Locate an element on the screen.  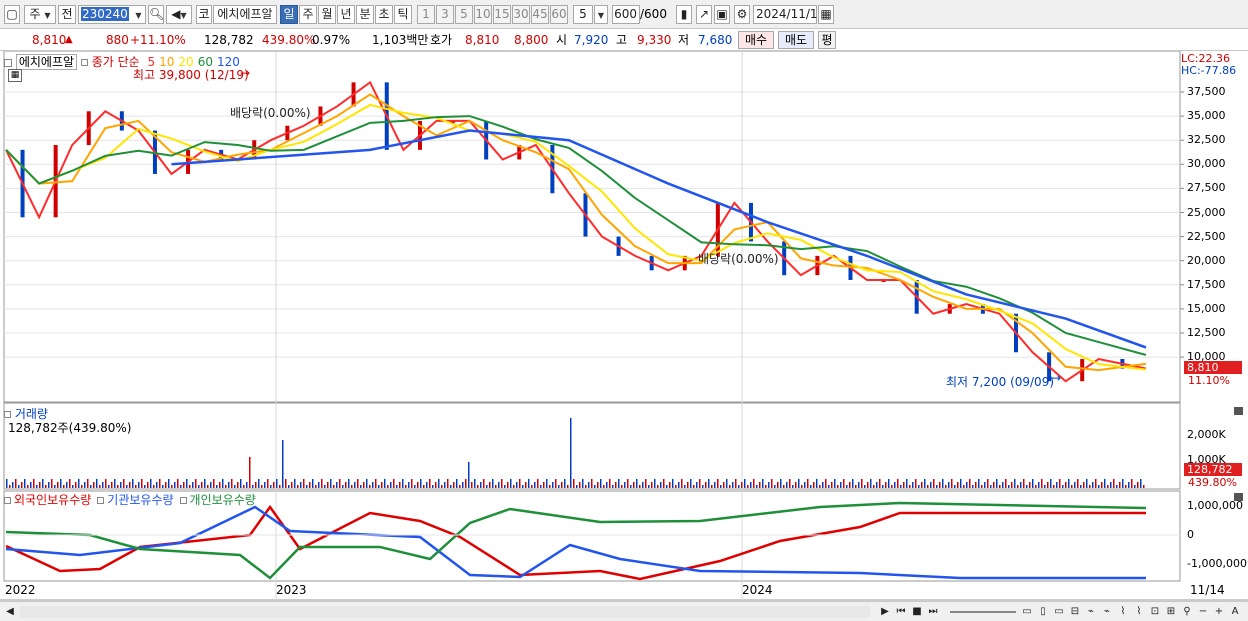
code-dropdown-arrow: ▼ is located at coordinates (139, 14).